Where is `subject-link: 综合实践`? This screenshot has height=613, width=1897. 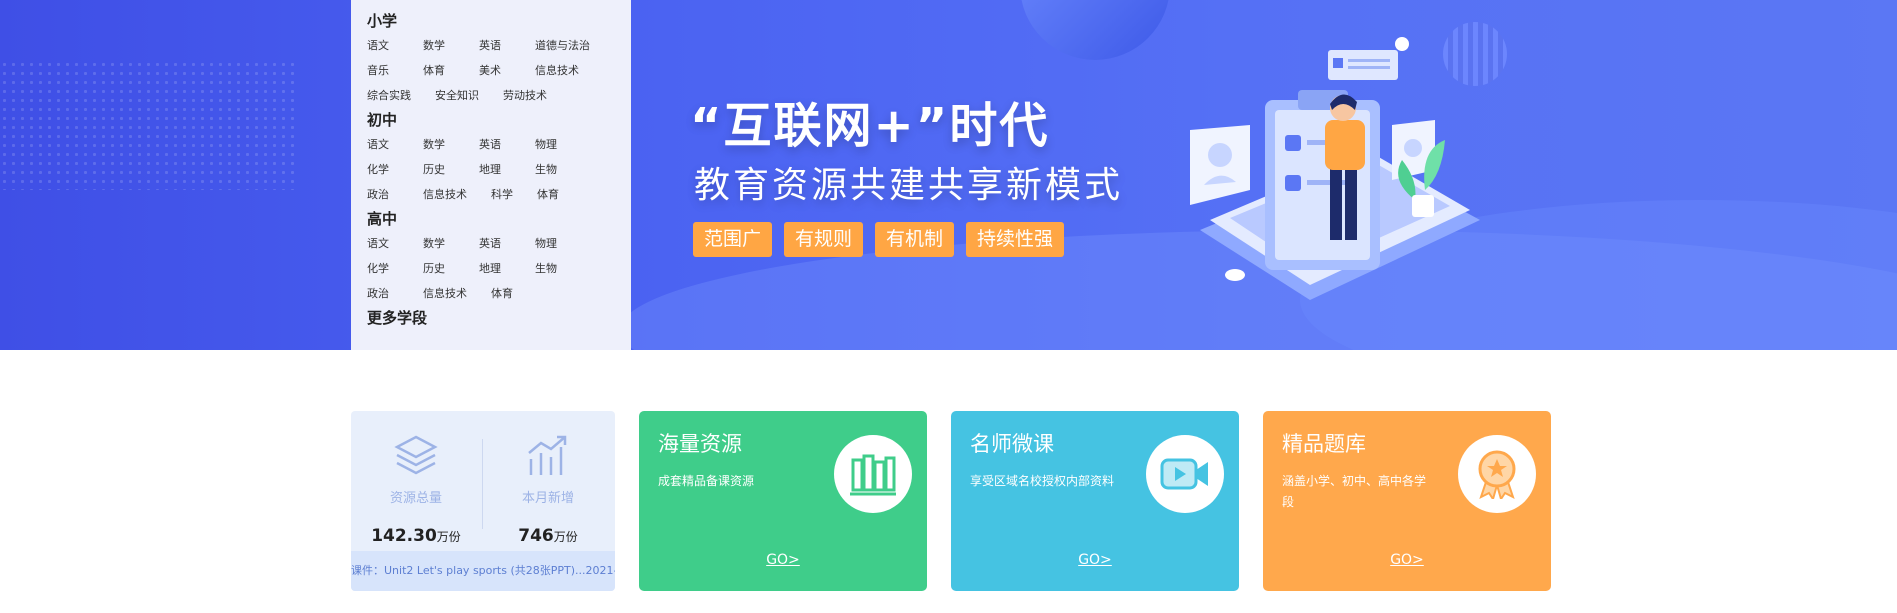 subject-link: 综合实践 is located at coordinates (389, 95).